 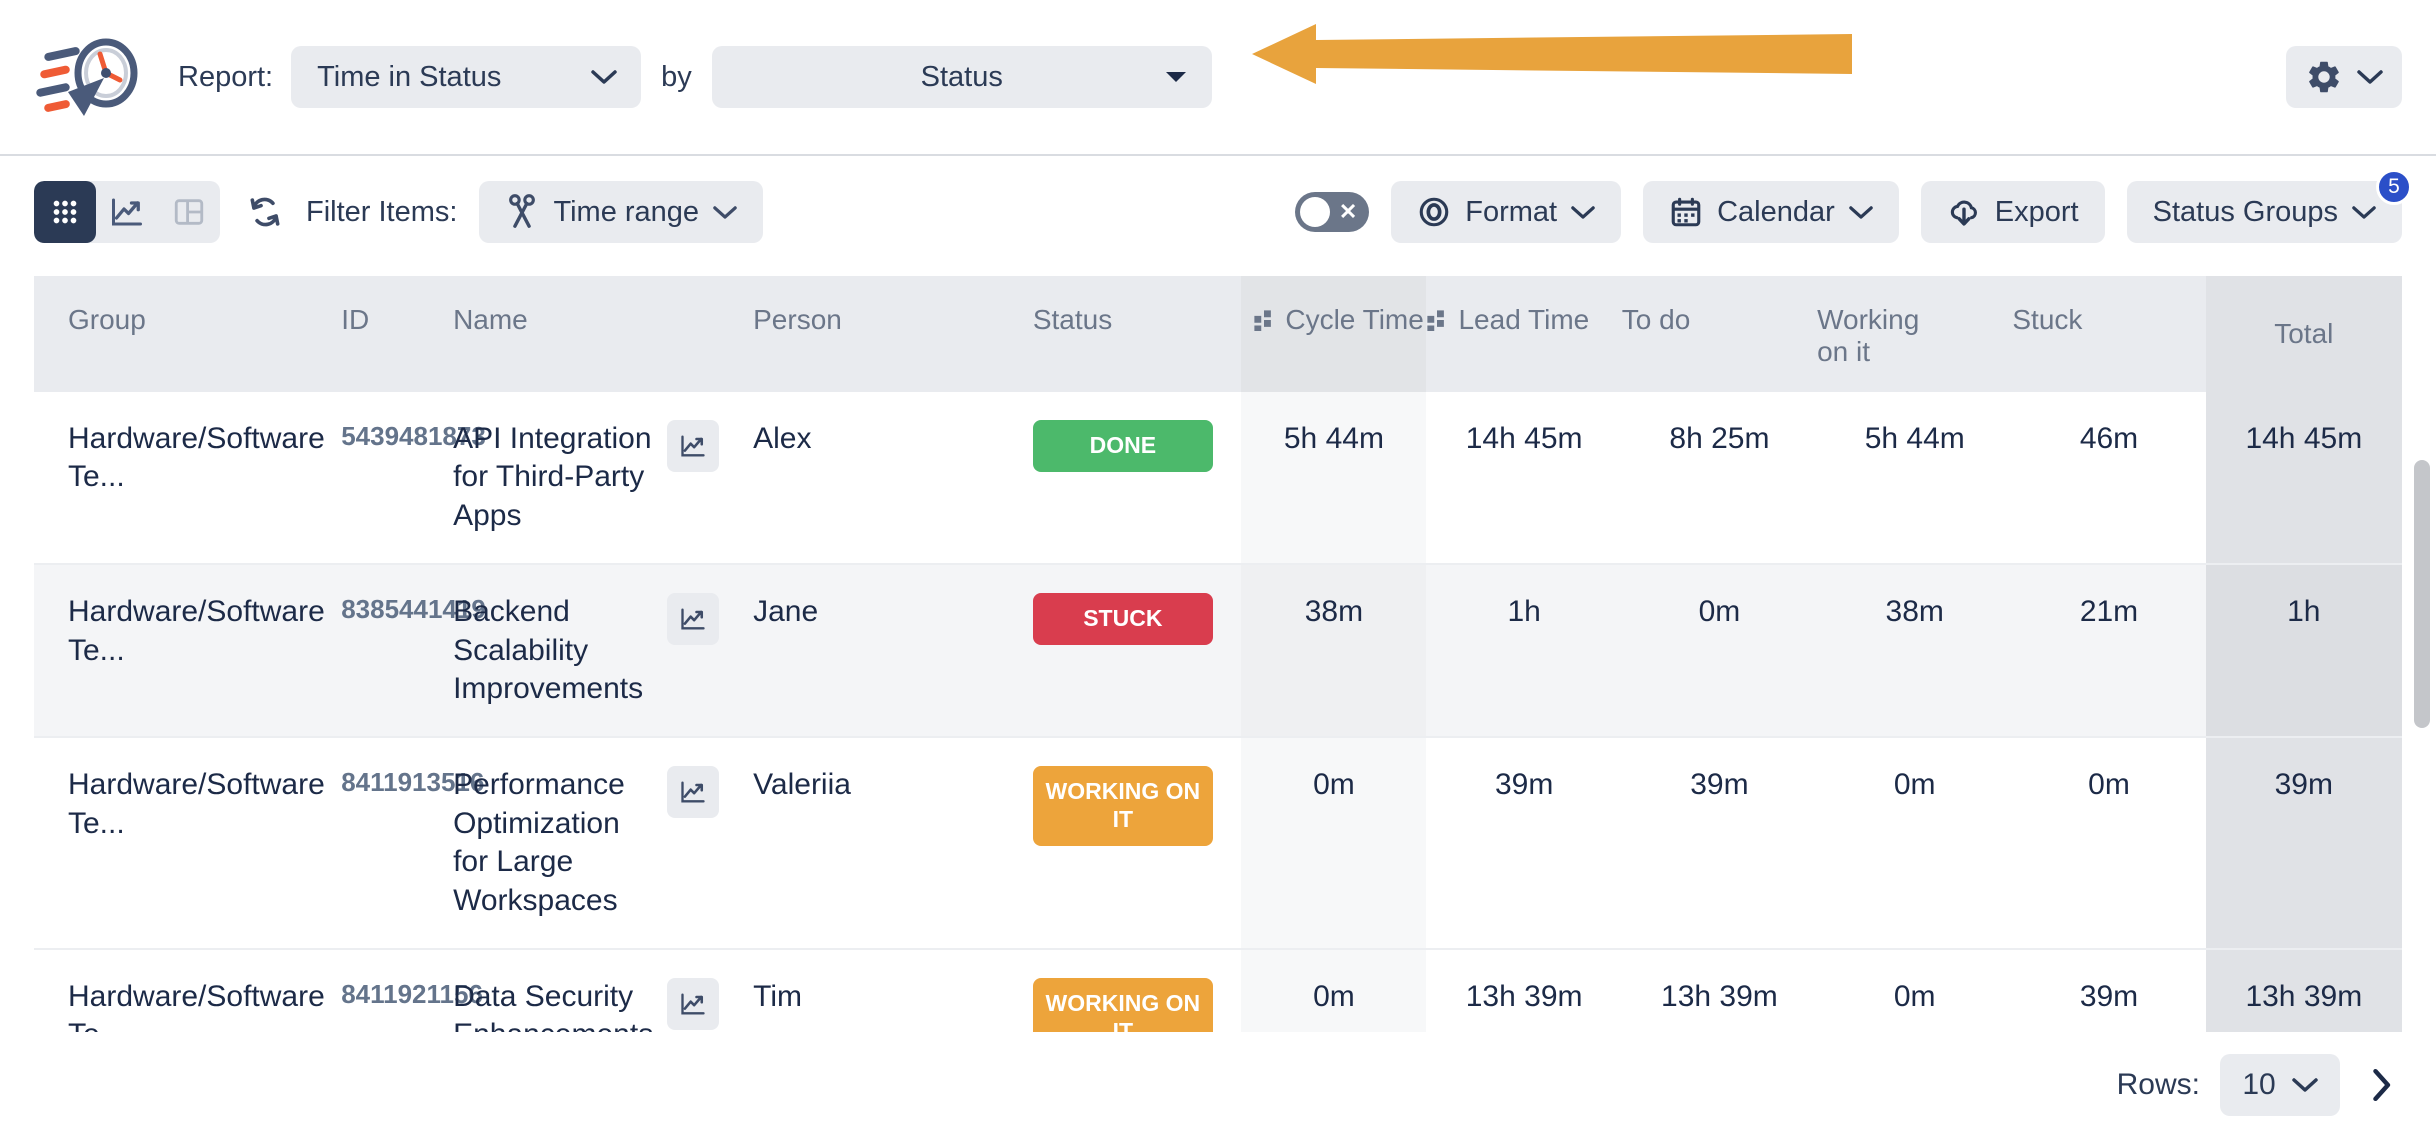 What do you see at coordinates (2303, 334) in the screenshot?
I see `column-header-total: Total` at bounding box center [2303, 334].